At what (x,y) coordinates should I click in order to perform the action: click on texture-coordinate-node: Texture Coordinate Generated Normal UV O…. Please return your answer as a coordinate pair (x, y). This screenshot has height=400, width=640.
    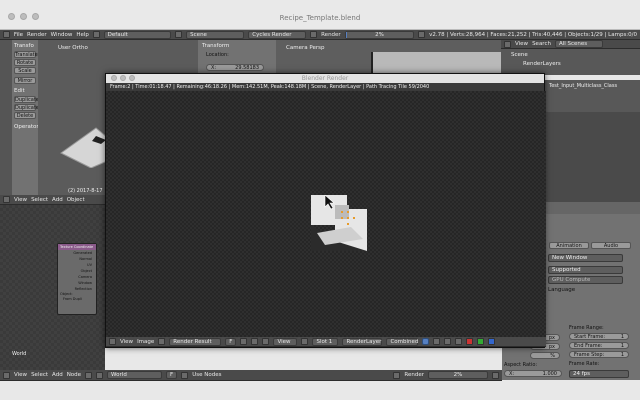
    Looking at the image, I should click on (77, 279).